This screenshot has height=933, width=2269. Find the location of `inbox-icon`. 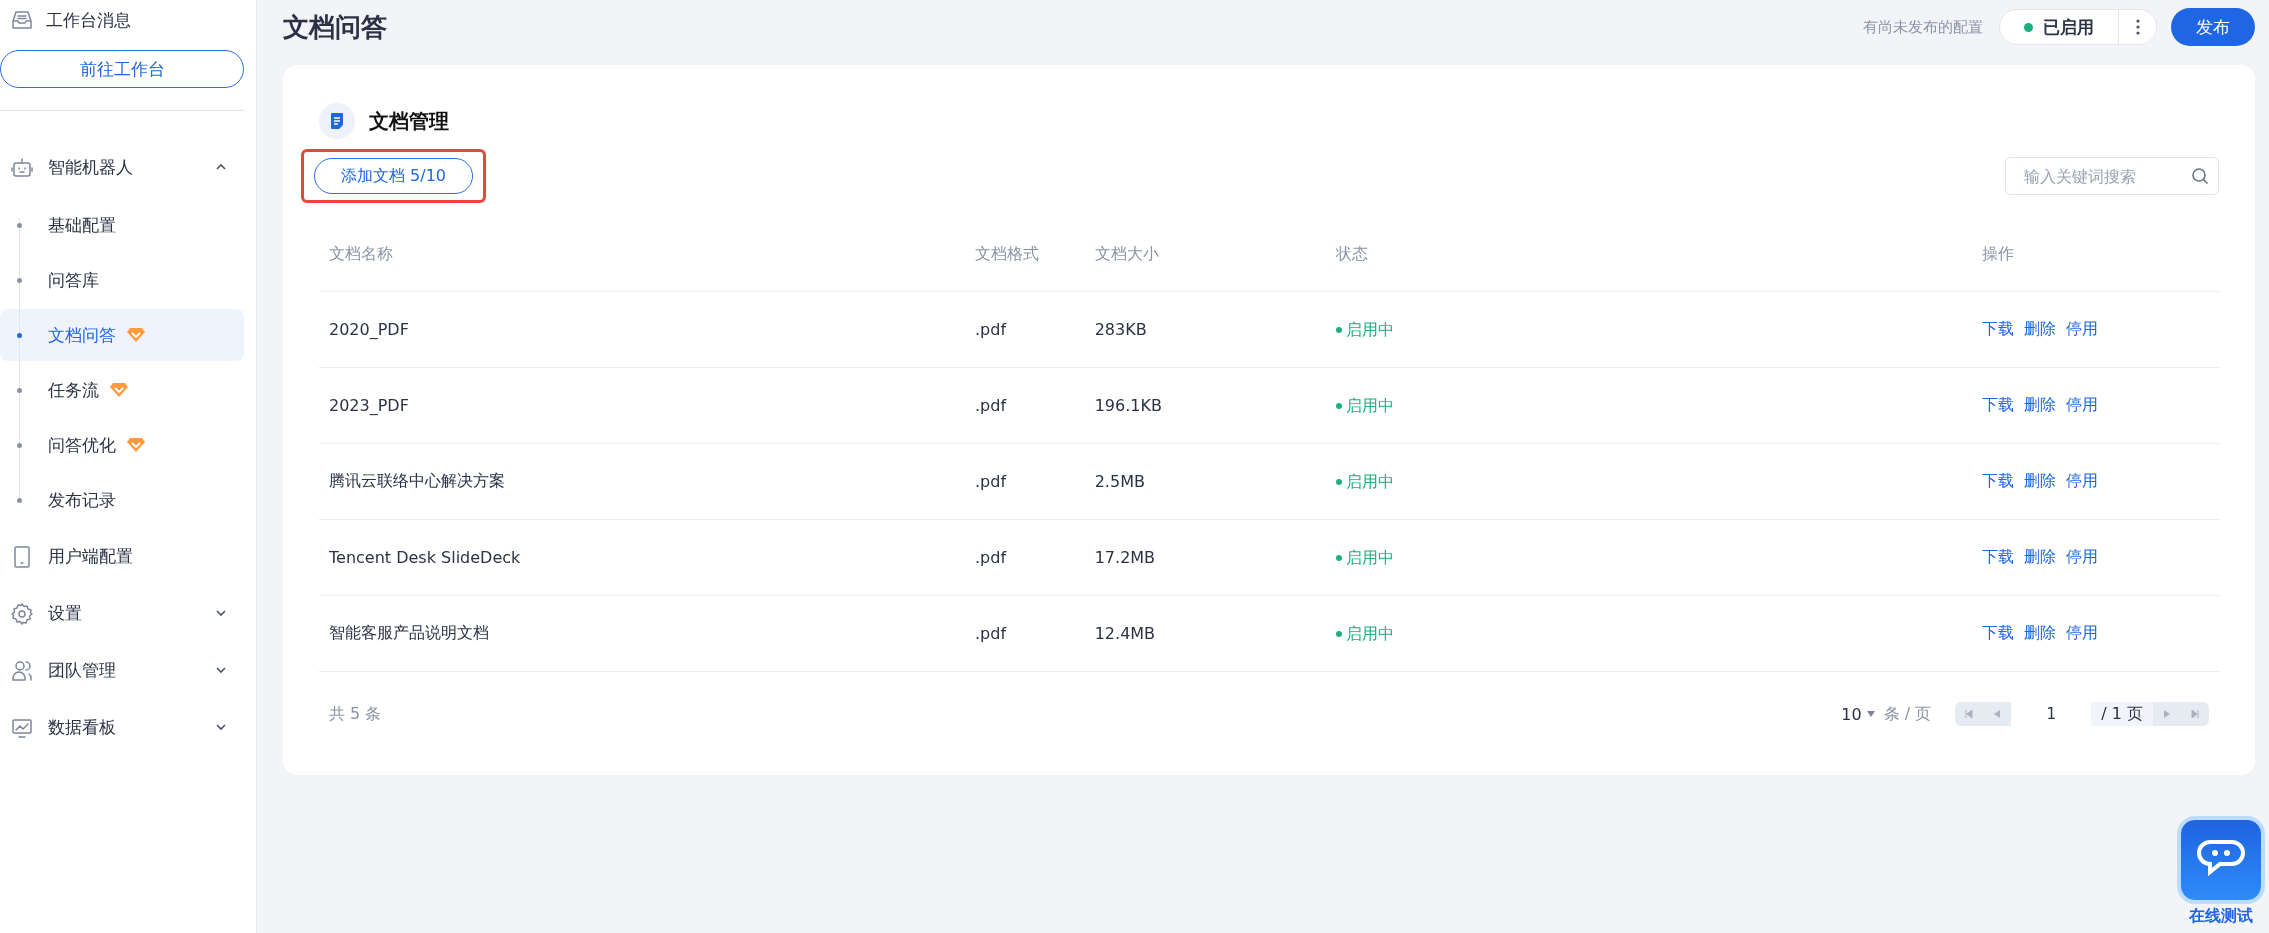

inbox-icon is located at coordinates (22, 20).